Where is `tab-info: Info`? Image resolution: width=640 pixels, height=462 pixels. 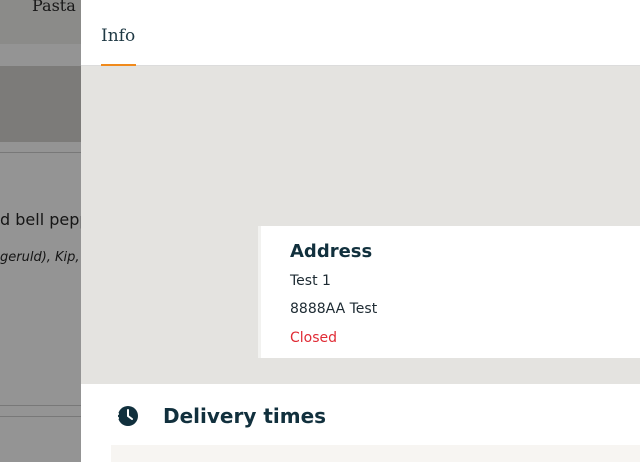 tab-info: Info is located at coordinates (118, 36).